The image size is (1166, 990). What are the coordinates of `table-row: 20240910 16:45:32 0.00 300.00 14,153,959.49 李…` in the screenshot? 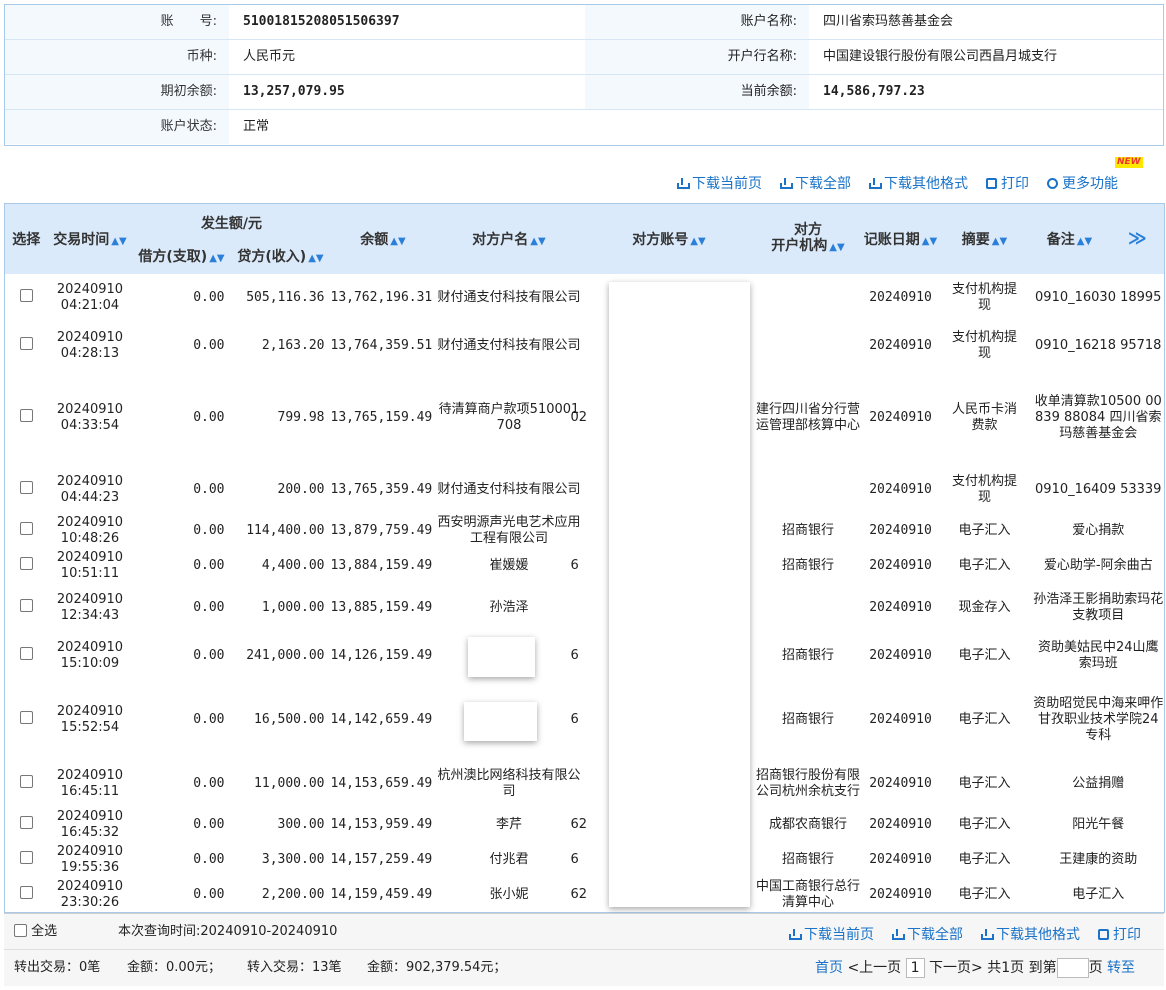 It's located at (585, 825).